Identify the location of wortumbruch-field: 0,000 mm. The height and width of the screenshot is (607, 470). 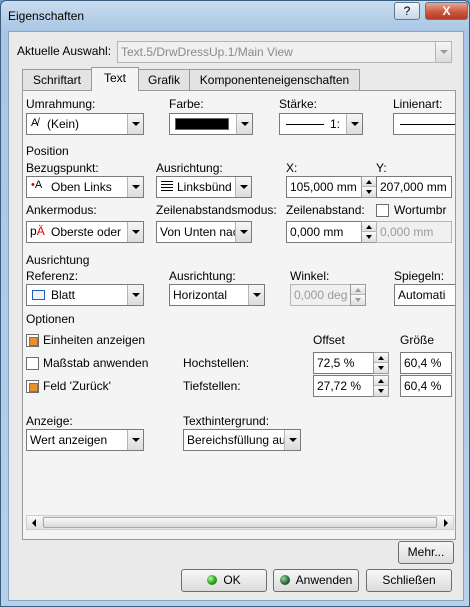
(414, 232).